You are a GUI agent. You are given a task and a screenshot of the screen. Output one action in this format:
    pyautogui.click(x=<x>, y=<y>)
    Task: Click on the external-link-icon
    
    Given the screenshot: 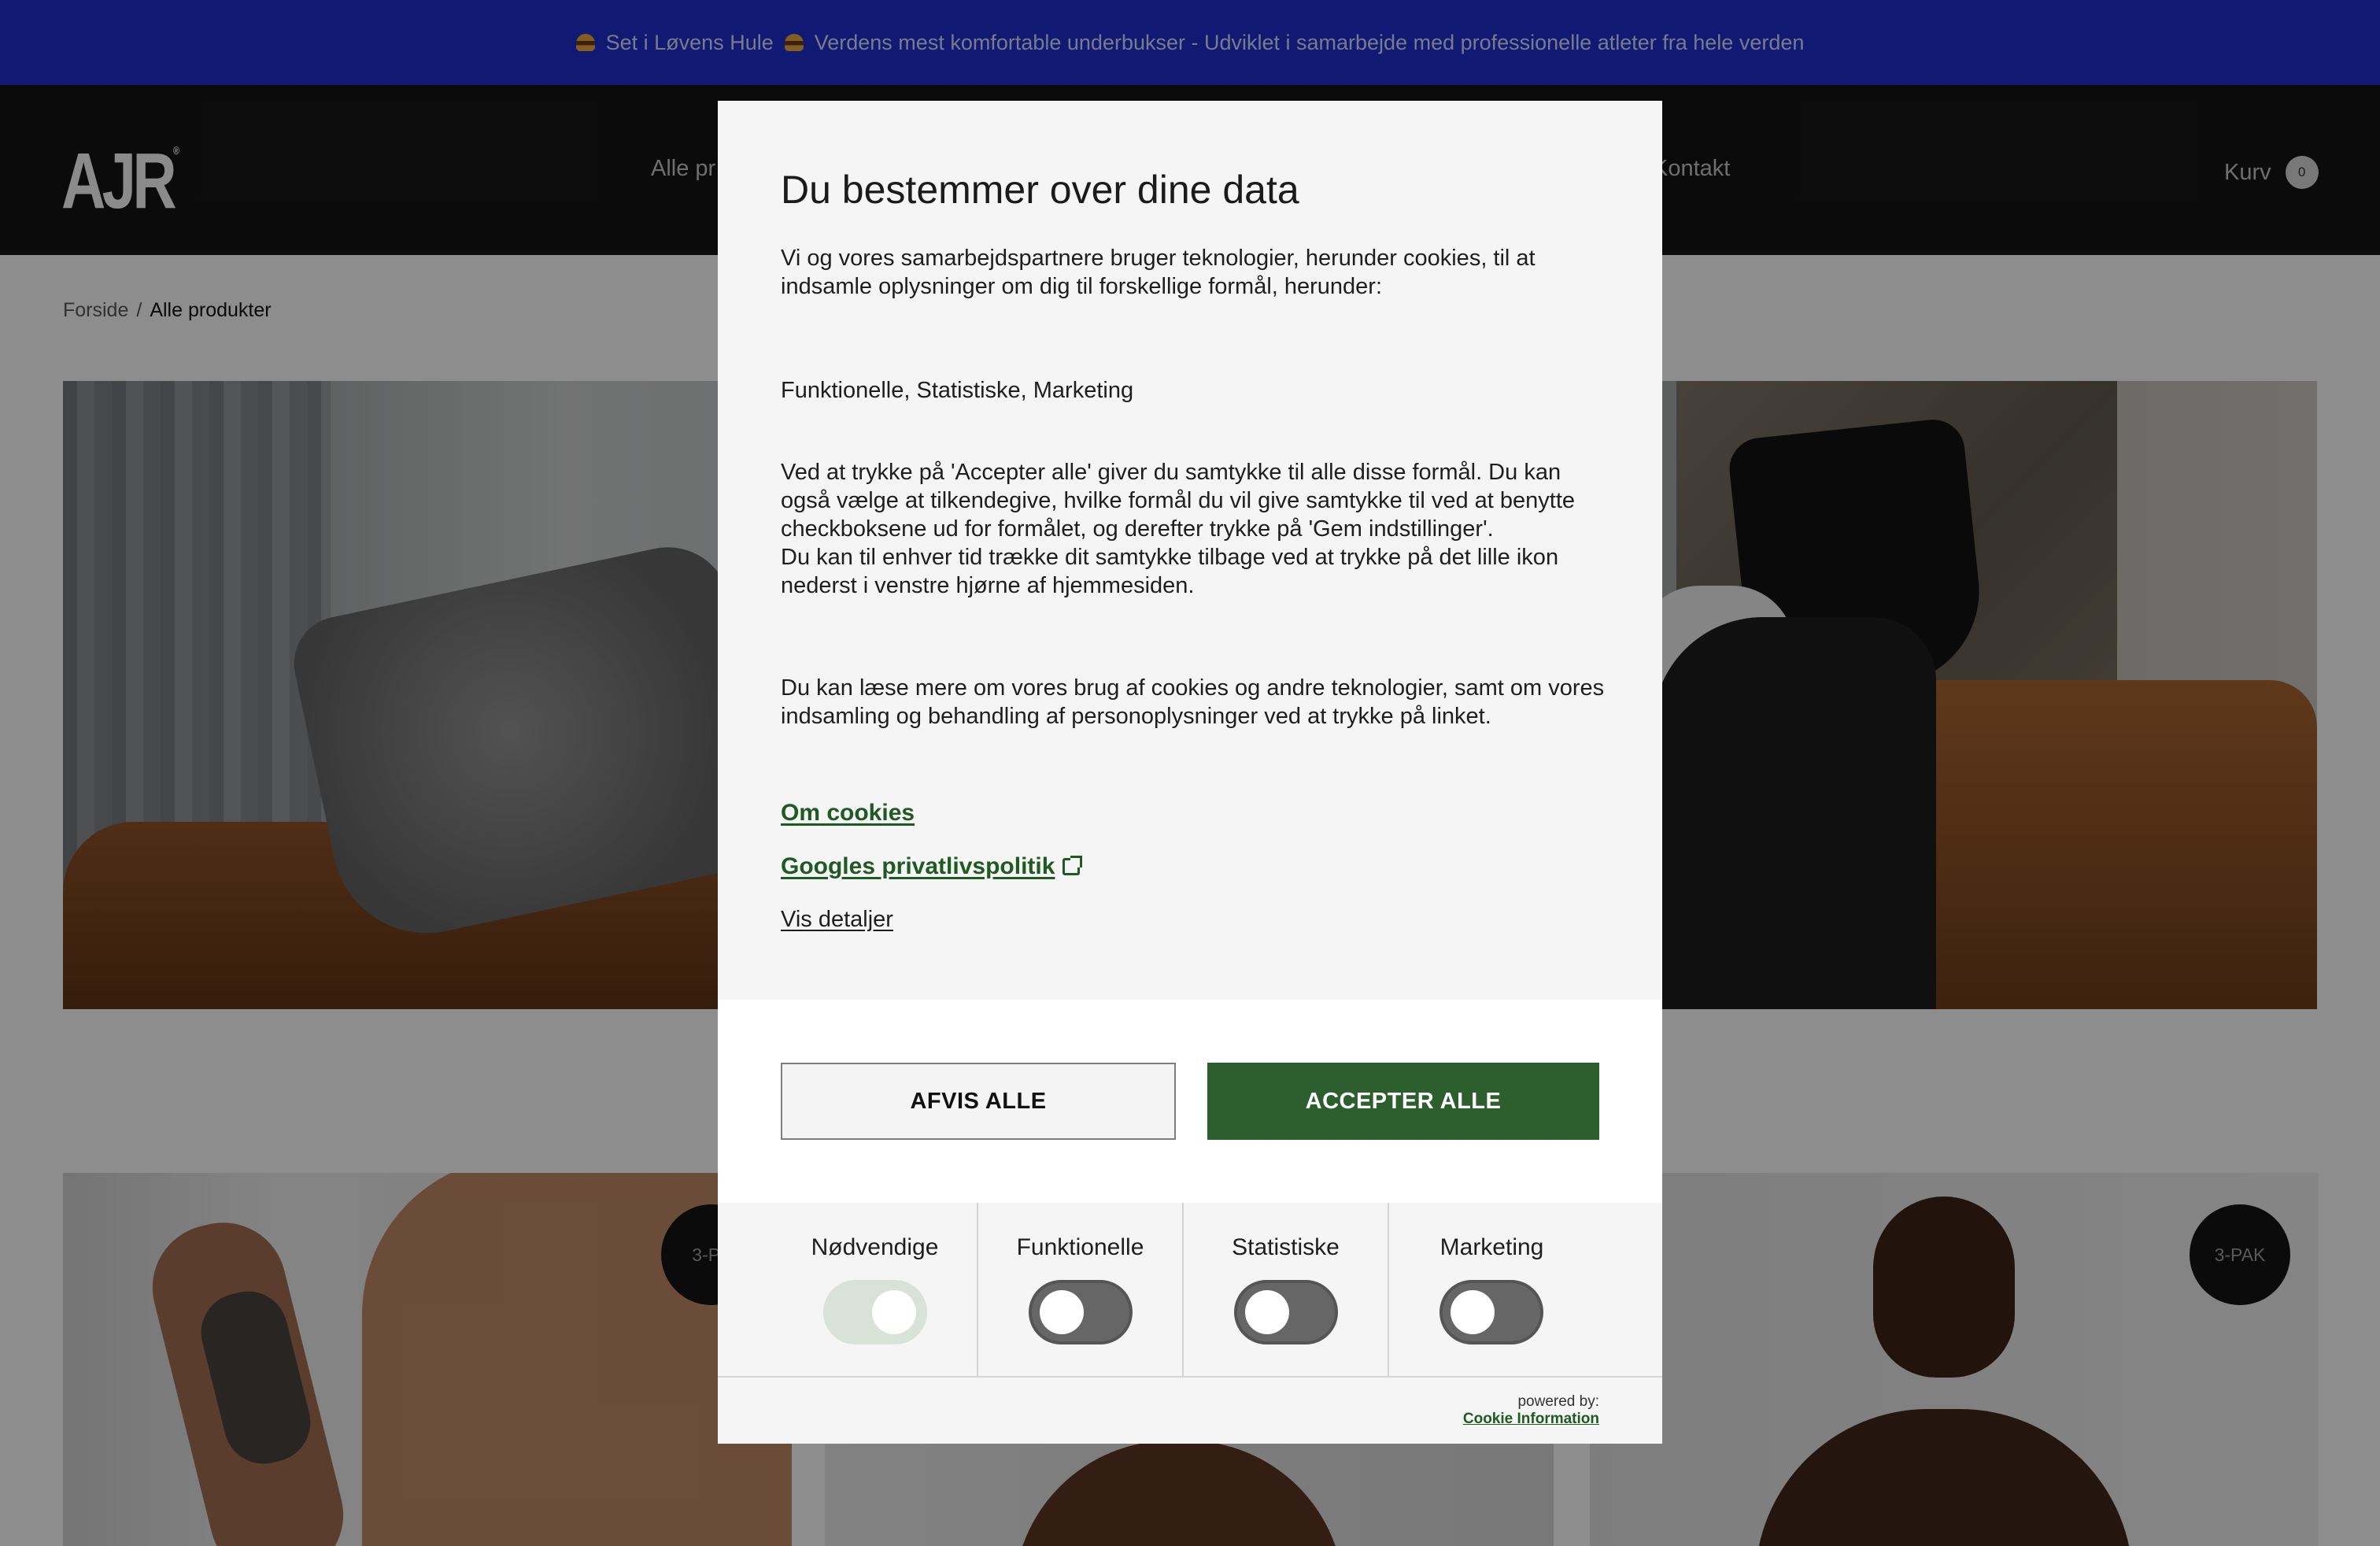 What is the action you would take?
    pyautogui.click(x=1072, y=866)
    